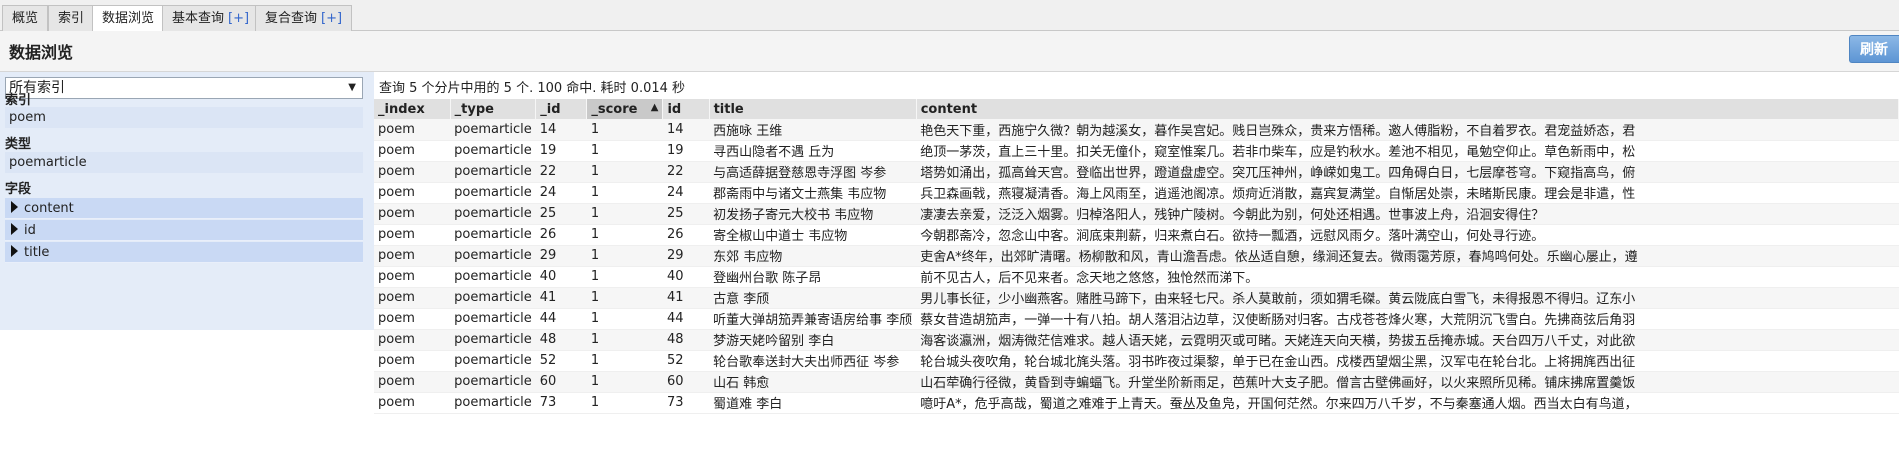 The height and width of the screenshot is (476, 1899). I want to click on cell-id-meta: 22, so click(561, 172).